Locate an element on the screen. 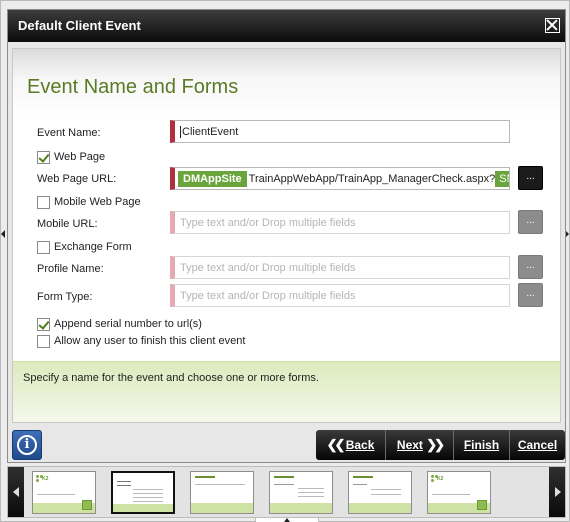 The width and height of the screenshot is (570, 522). dialog-title: Default Client Event is located at coordinates (79, 25).